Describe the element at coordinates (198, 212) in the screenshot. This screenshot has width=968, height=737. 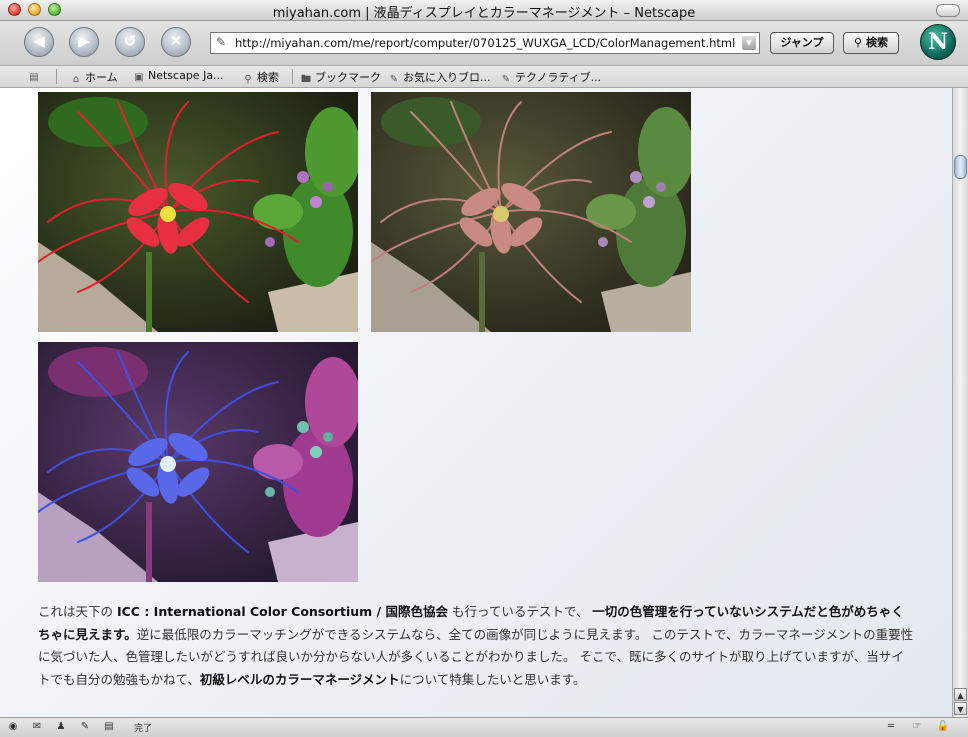
I see `flower-photo-original` at that location.